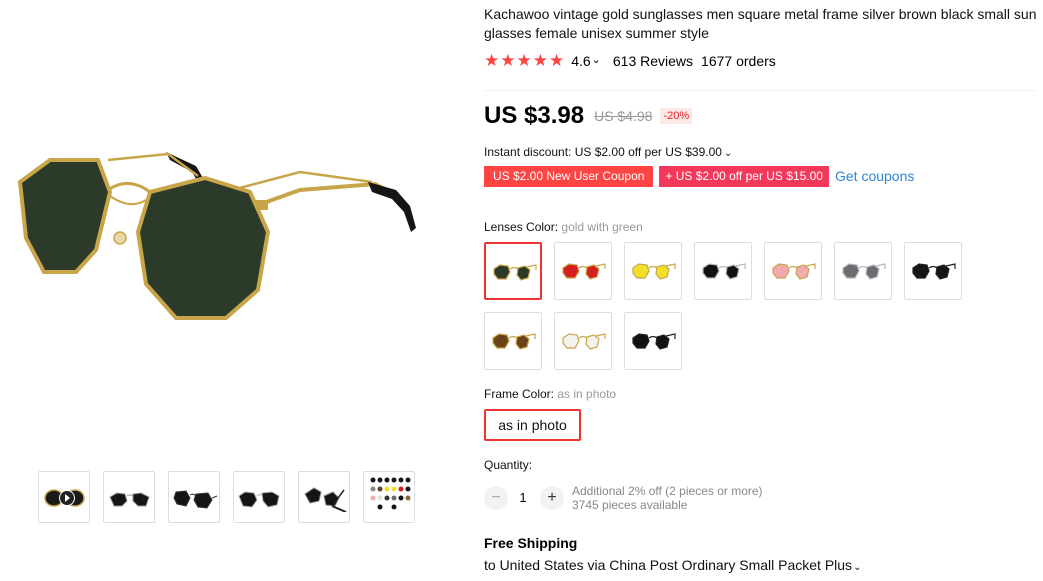  What do you see at coordinates (508, 465) in the screenshot?
I see `quantity-label: Quantity:` at bounding box center [508, 465].